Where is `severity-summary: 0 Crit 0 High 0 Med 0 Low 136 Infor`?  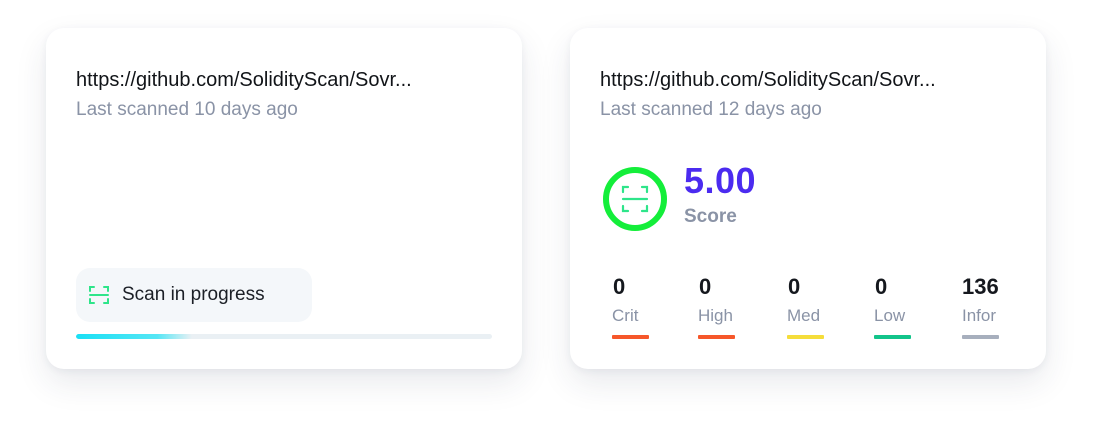
severity-summary: 0 Crit 0 High 0 Med 0 Low 136 Infor is located at coordinates (808, 309).